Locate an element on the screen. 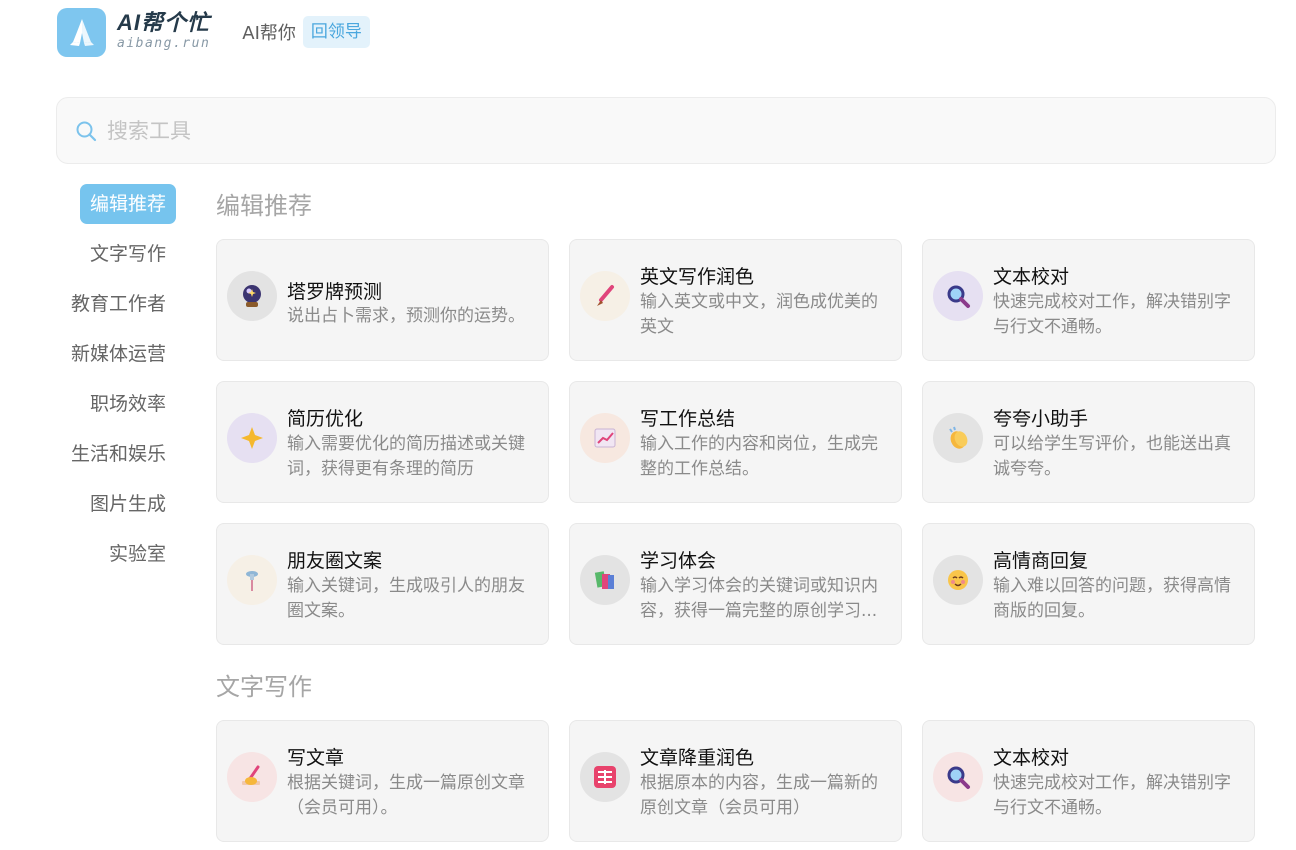 This screenshot has width=1296, height=850. search-bar is located at coordinates (666, 130).